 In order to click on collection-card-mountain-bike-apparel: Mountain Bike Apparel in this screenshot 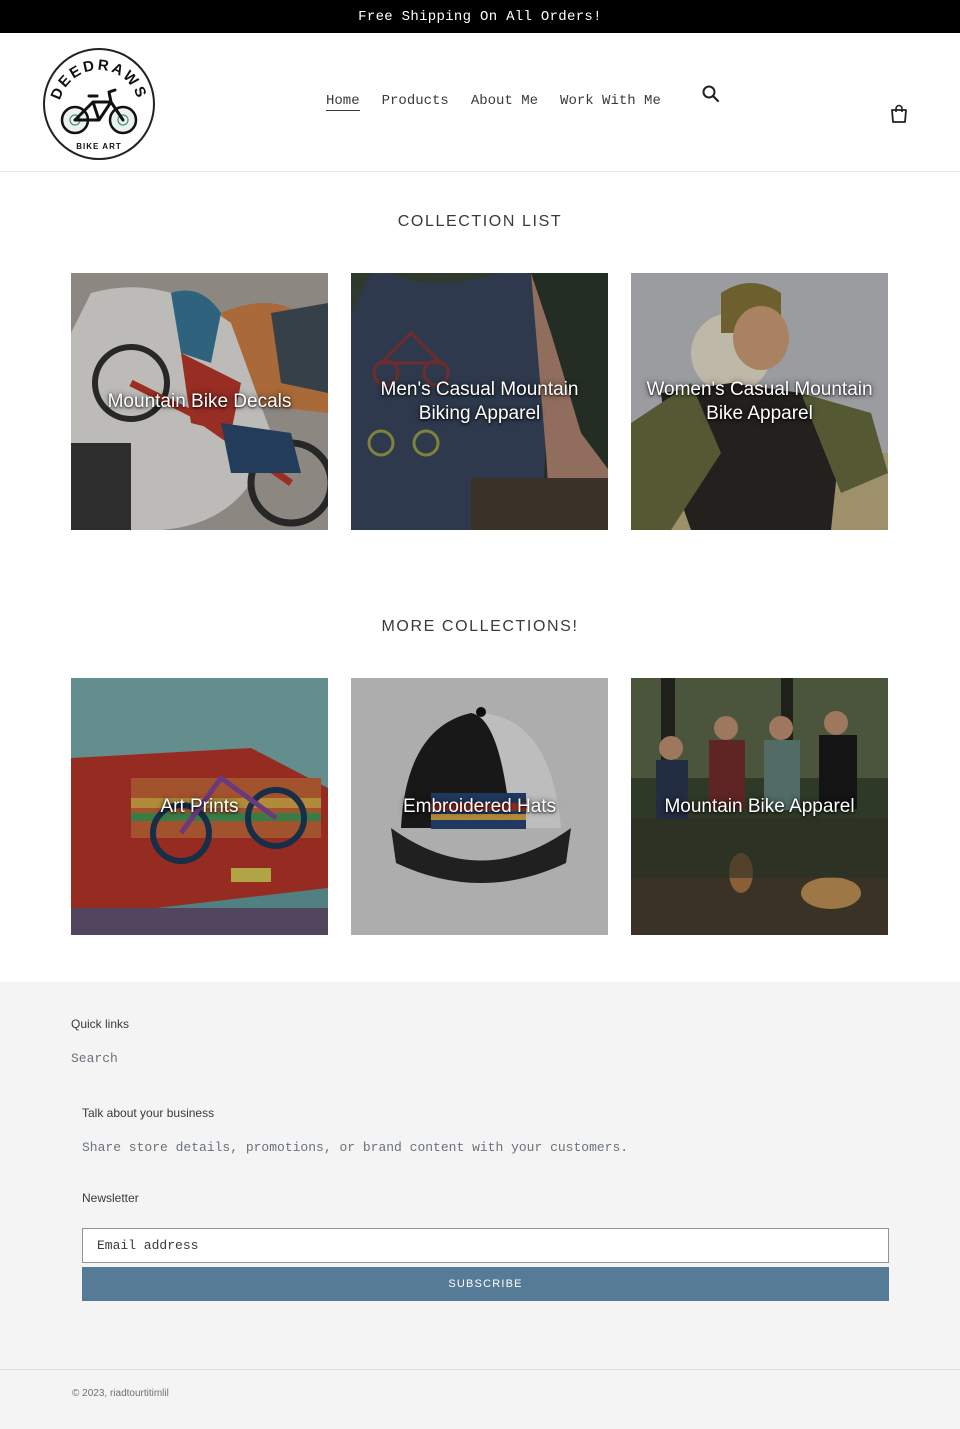, I will do `click(759, 806)`.